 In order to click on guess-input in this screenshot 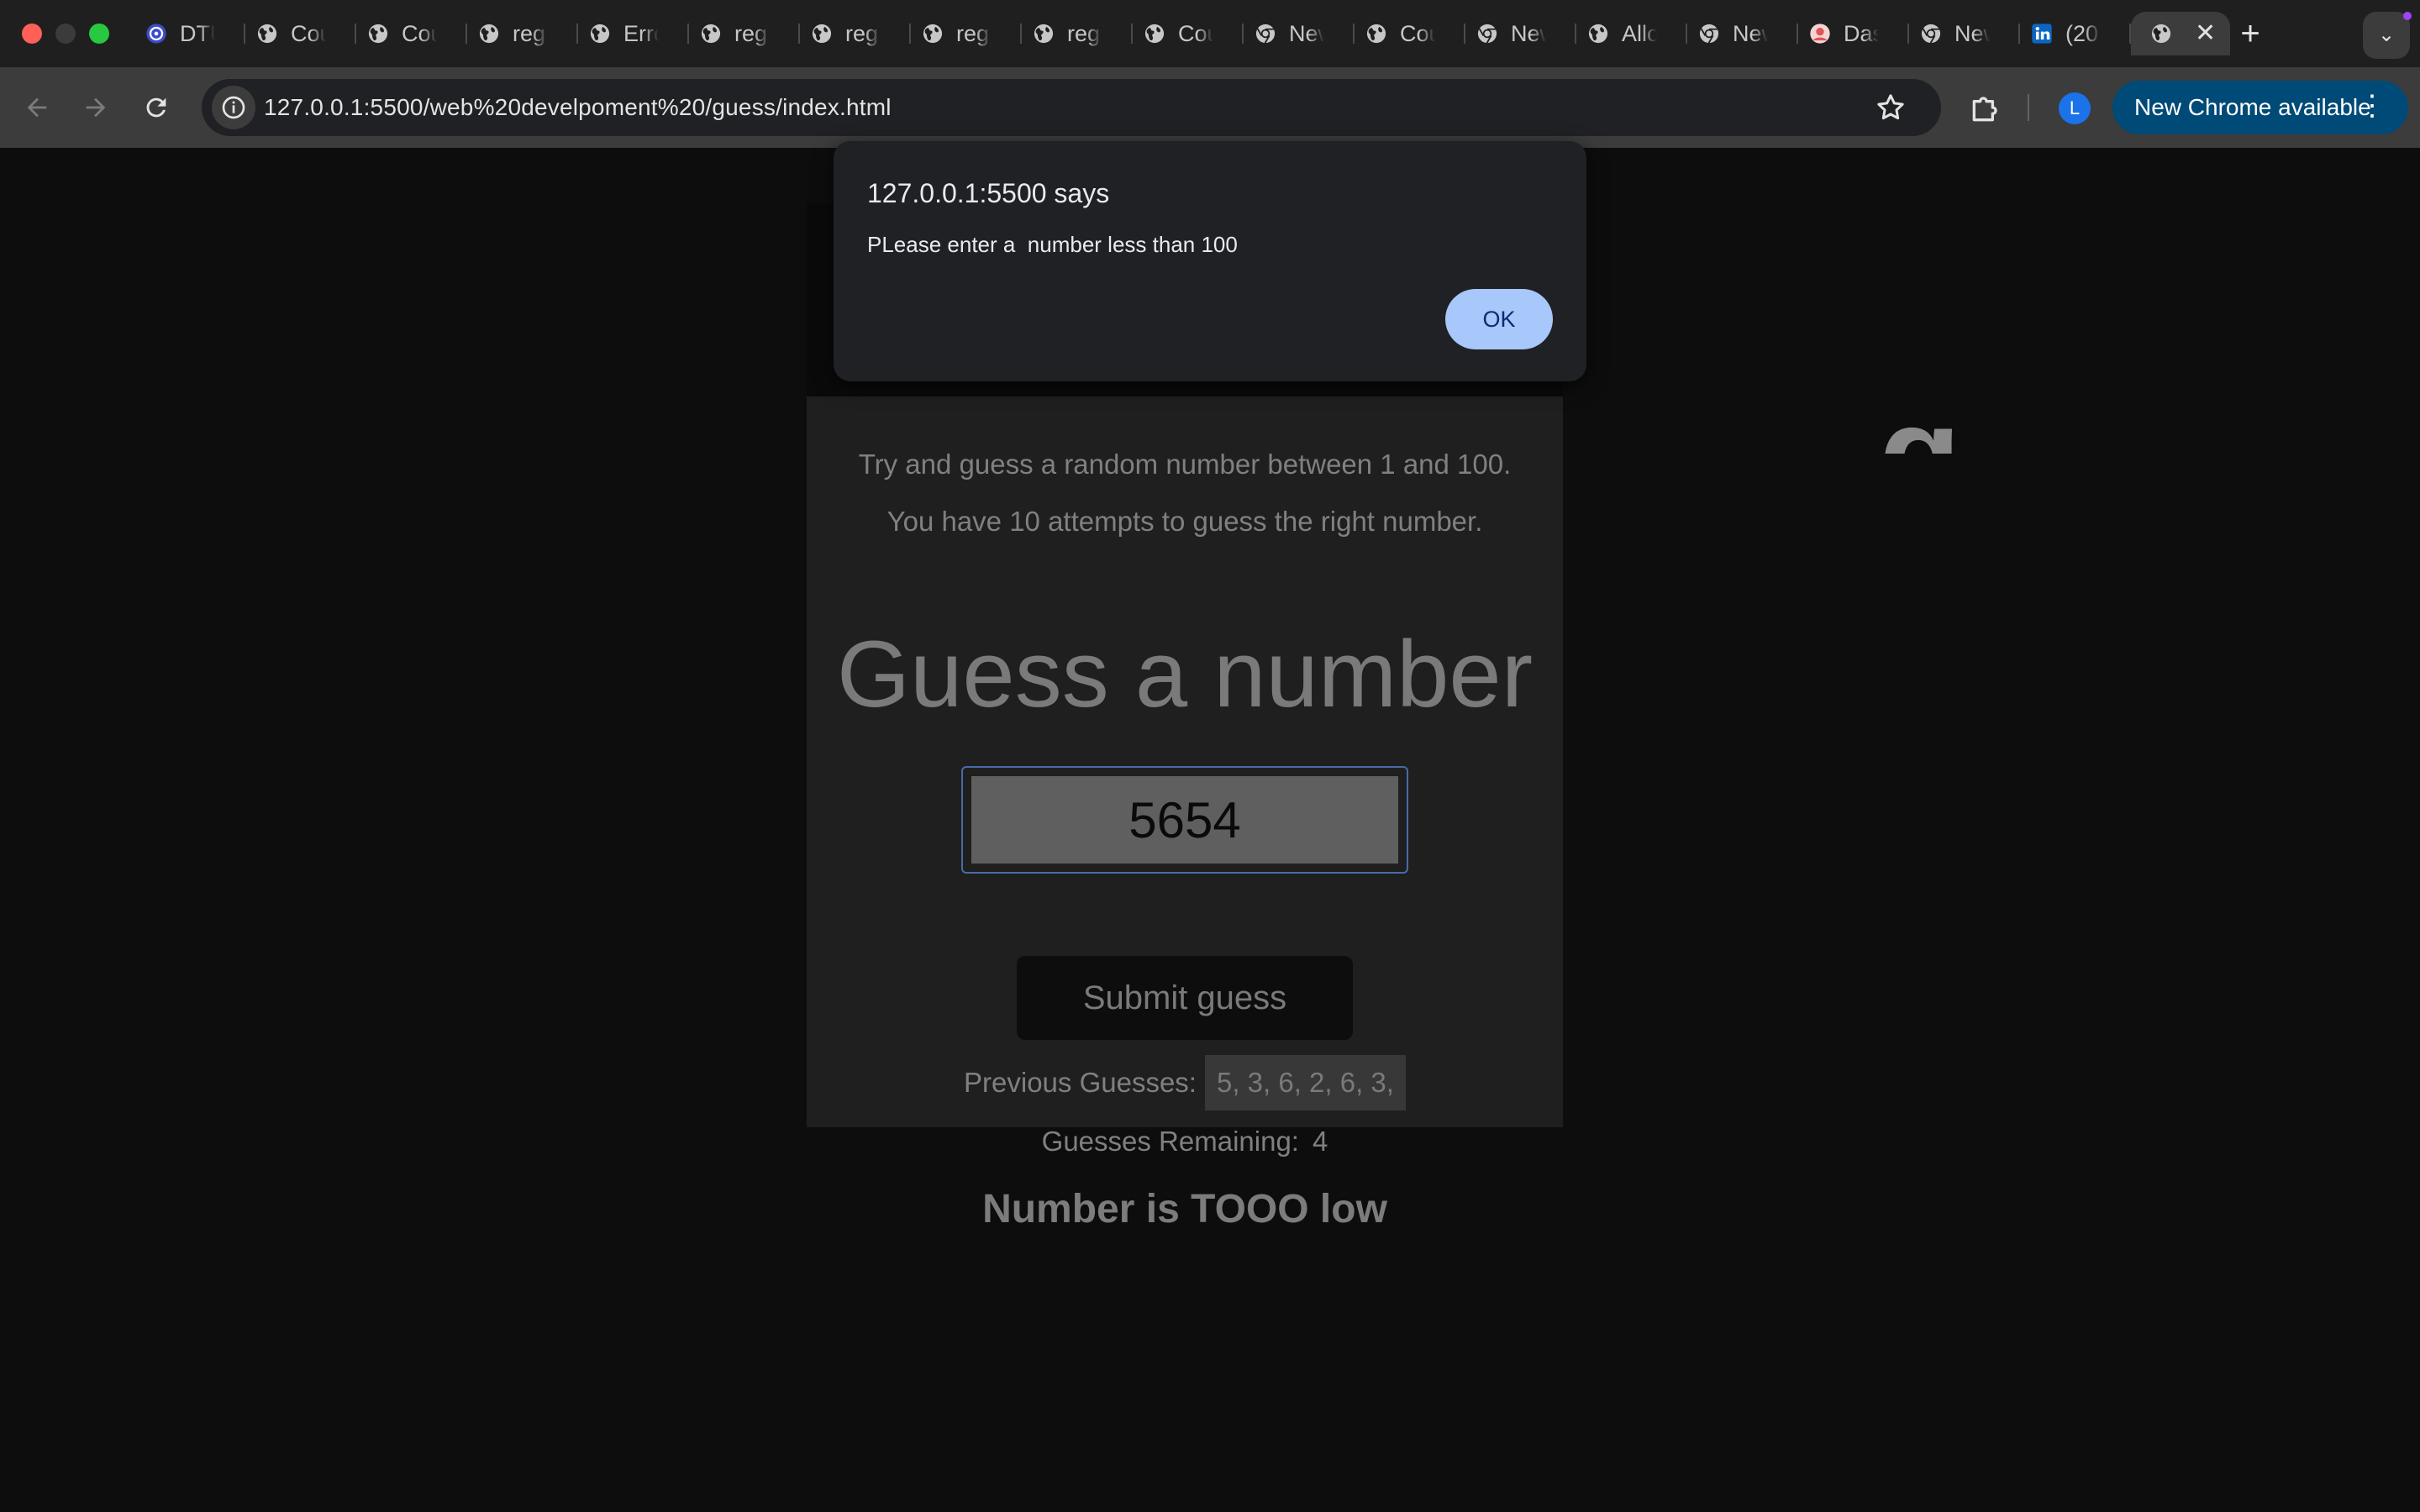, I will do `click(1184, 820)`.